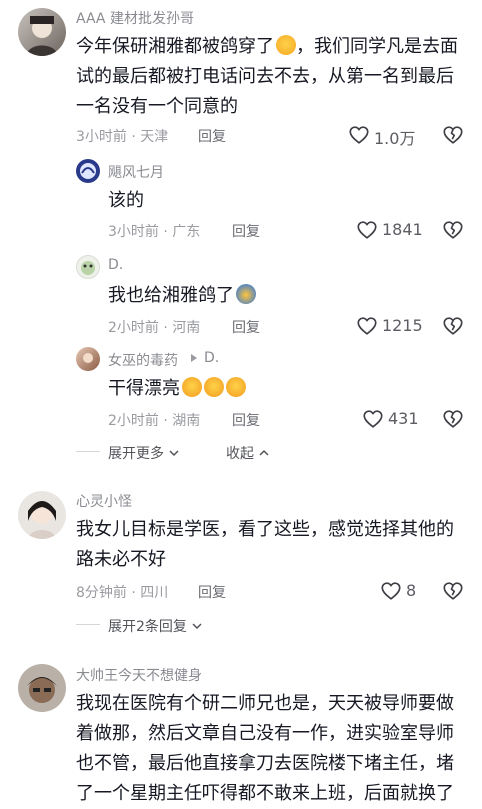 This screenshot has height=809, width=482. What do you see at coordinates (194, 358) in the screenshot?
I see `reply-arrow-icon` at bounding box center [194, 358].